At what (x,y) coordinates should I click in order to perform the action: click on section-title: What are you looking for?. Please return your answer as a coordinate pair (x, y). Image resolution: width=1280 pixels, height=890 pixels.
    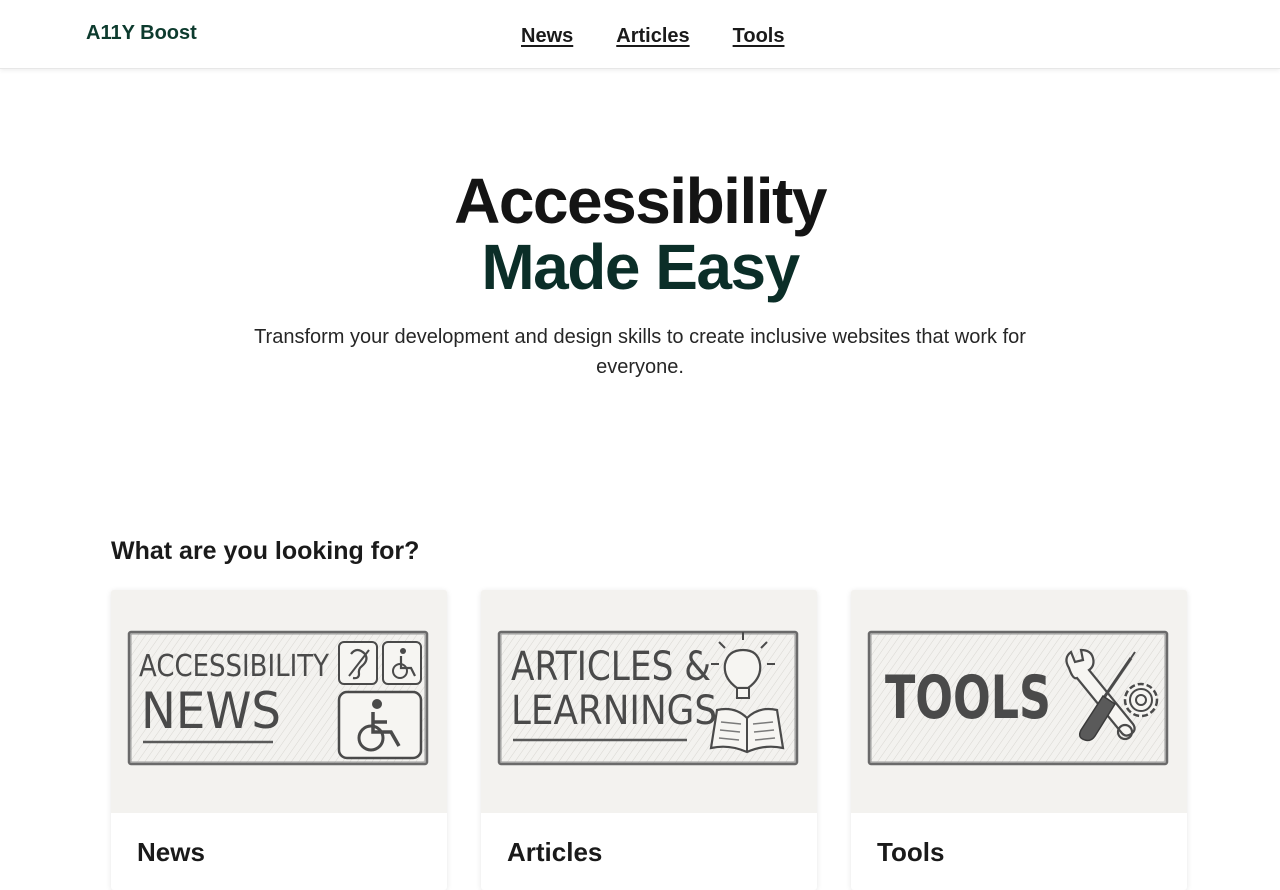
    Looking at the image, I should click on (265, 551).